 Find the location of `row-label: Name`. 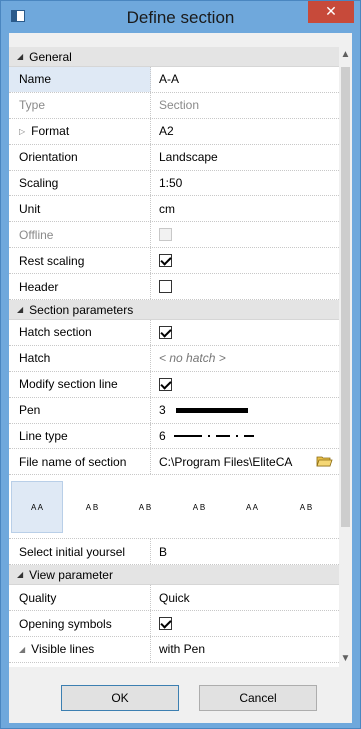

row-label: Name is located at coordinates (80, 79).